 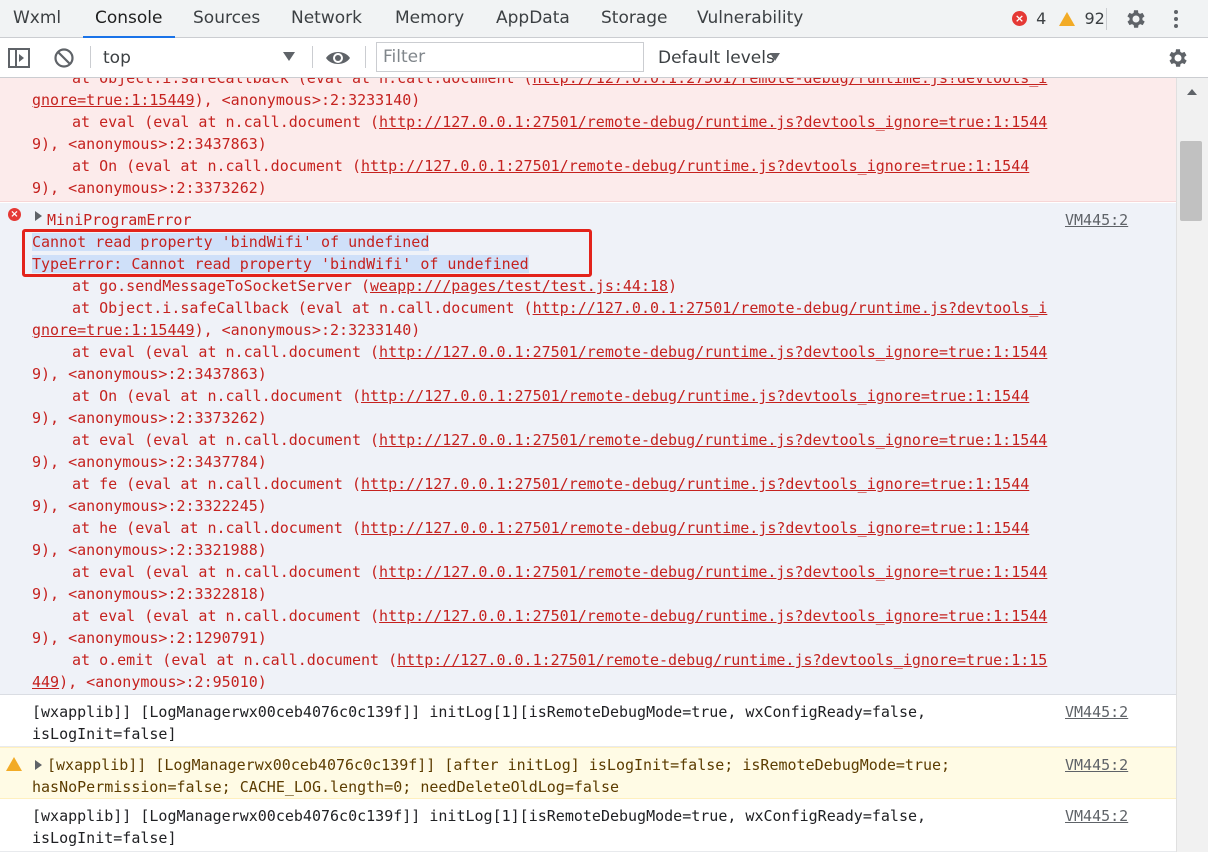 I want to click on console-scrollbar, so click(x=1192, y=465).